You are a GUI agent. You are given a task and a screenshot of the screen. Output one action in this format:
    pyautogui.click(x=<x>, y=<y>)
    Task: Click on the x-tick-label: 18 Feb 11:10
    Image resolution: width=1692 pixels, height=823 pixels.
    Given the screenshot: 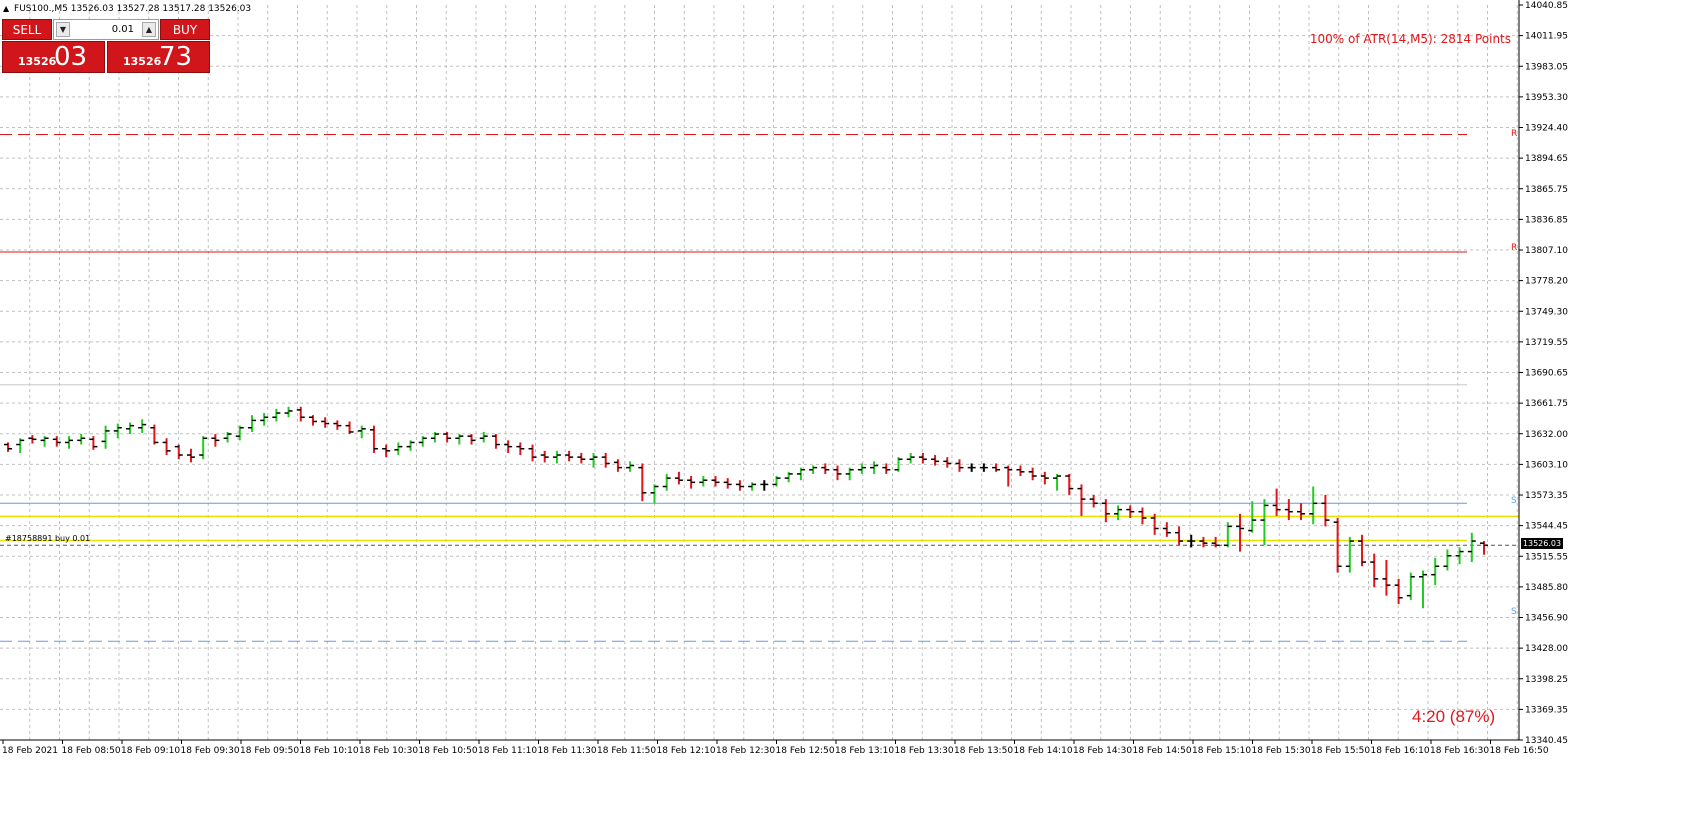 What is the action you would take?
    pyautogui.click(x=507, y=751)
    